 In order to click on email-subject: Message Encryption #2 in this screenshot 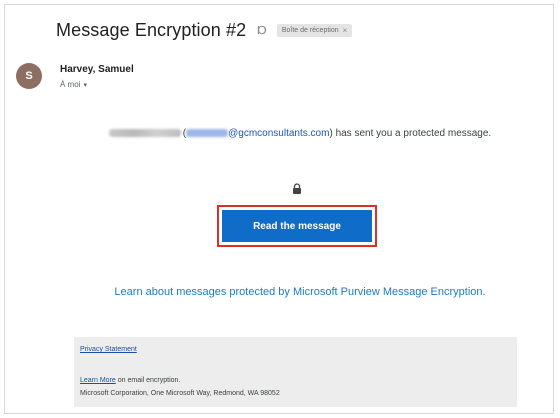, I will do `click(151, 29)`.